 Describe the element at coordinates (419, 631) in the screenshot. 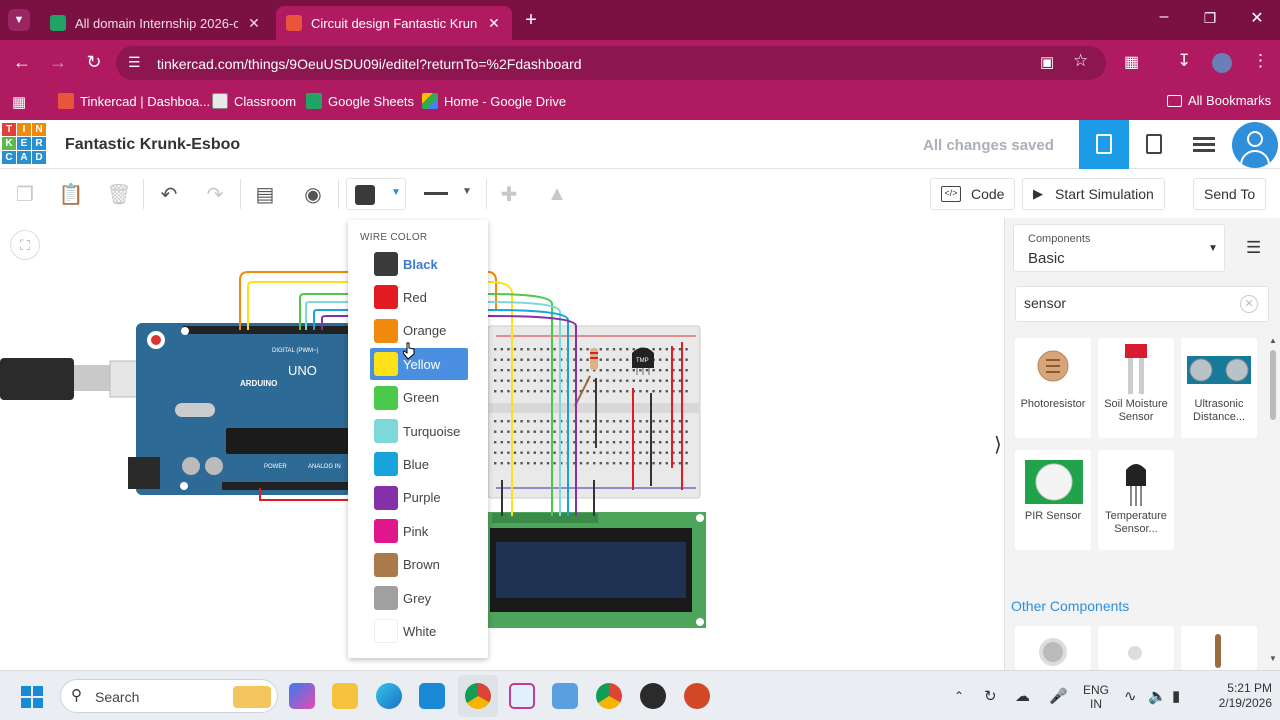

I see `wire-color-option-white: White` at that location.